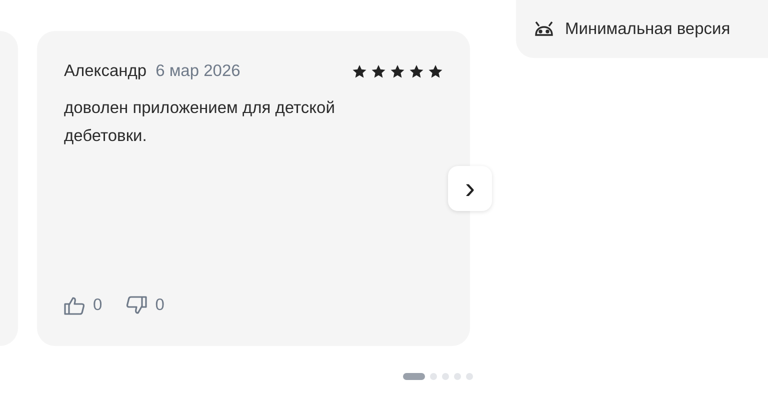  Describe the element at coordinates (74, 306) in the screenshot. I see `thumbs-up-icon` at that location.